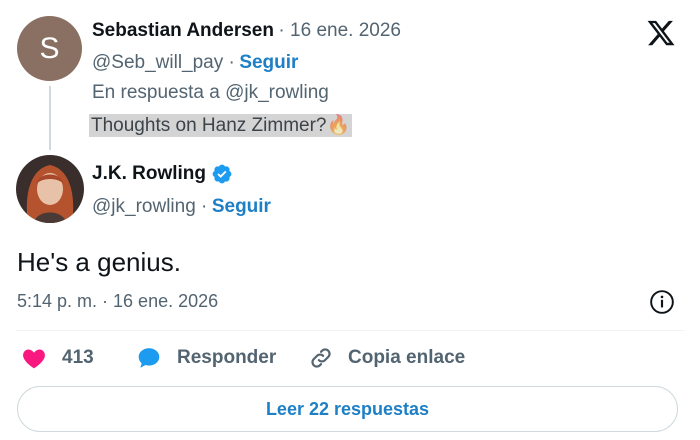 The width and height of the screenshot is (700, 440). Describe the element at coordinates (227, 357) in the screenshot. I see `reply-label: Responder` at that location.